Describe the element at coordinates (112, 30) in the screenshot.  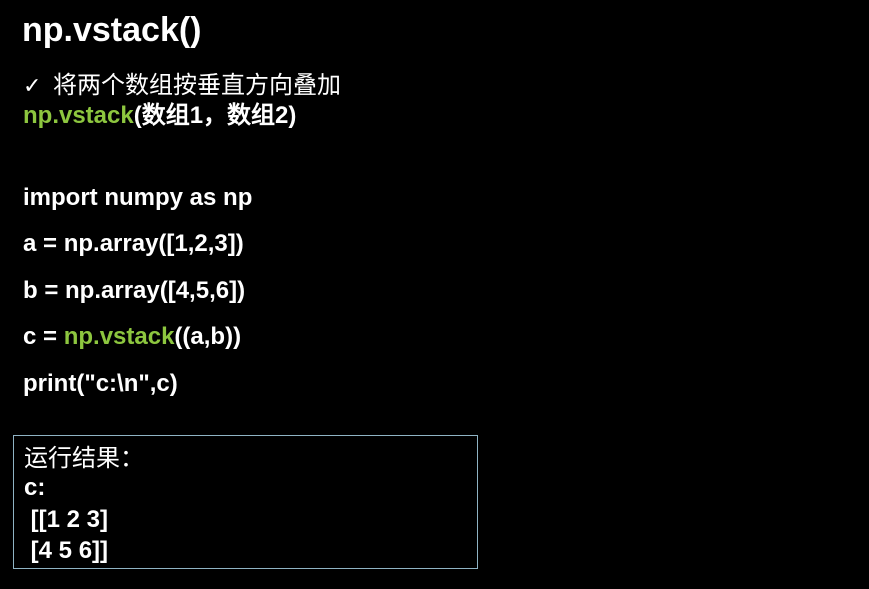
I see `slide-title: np.vstack()` at that location.